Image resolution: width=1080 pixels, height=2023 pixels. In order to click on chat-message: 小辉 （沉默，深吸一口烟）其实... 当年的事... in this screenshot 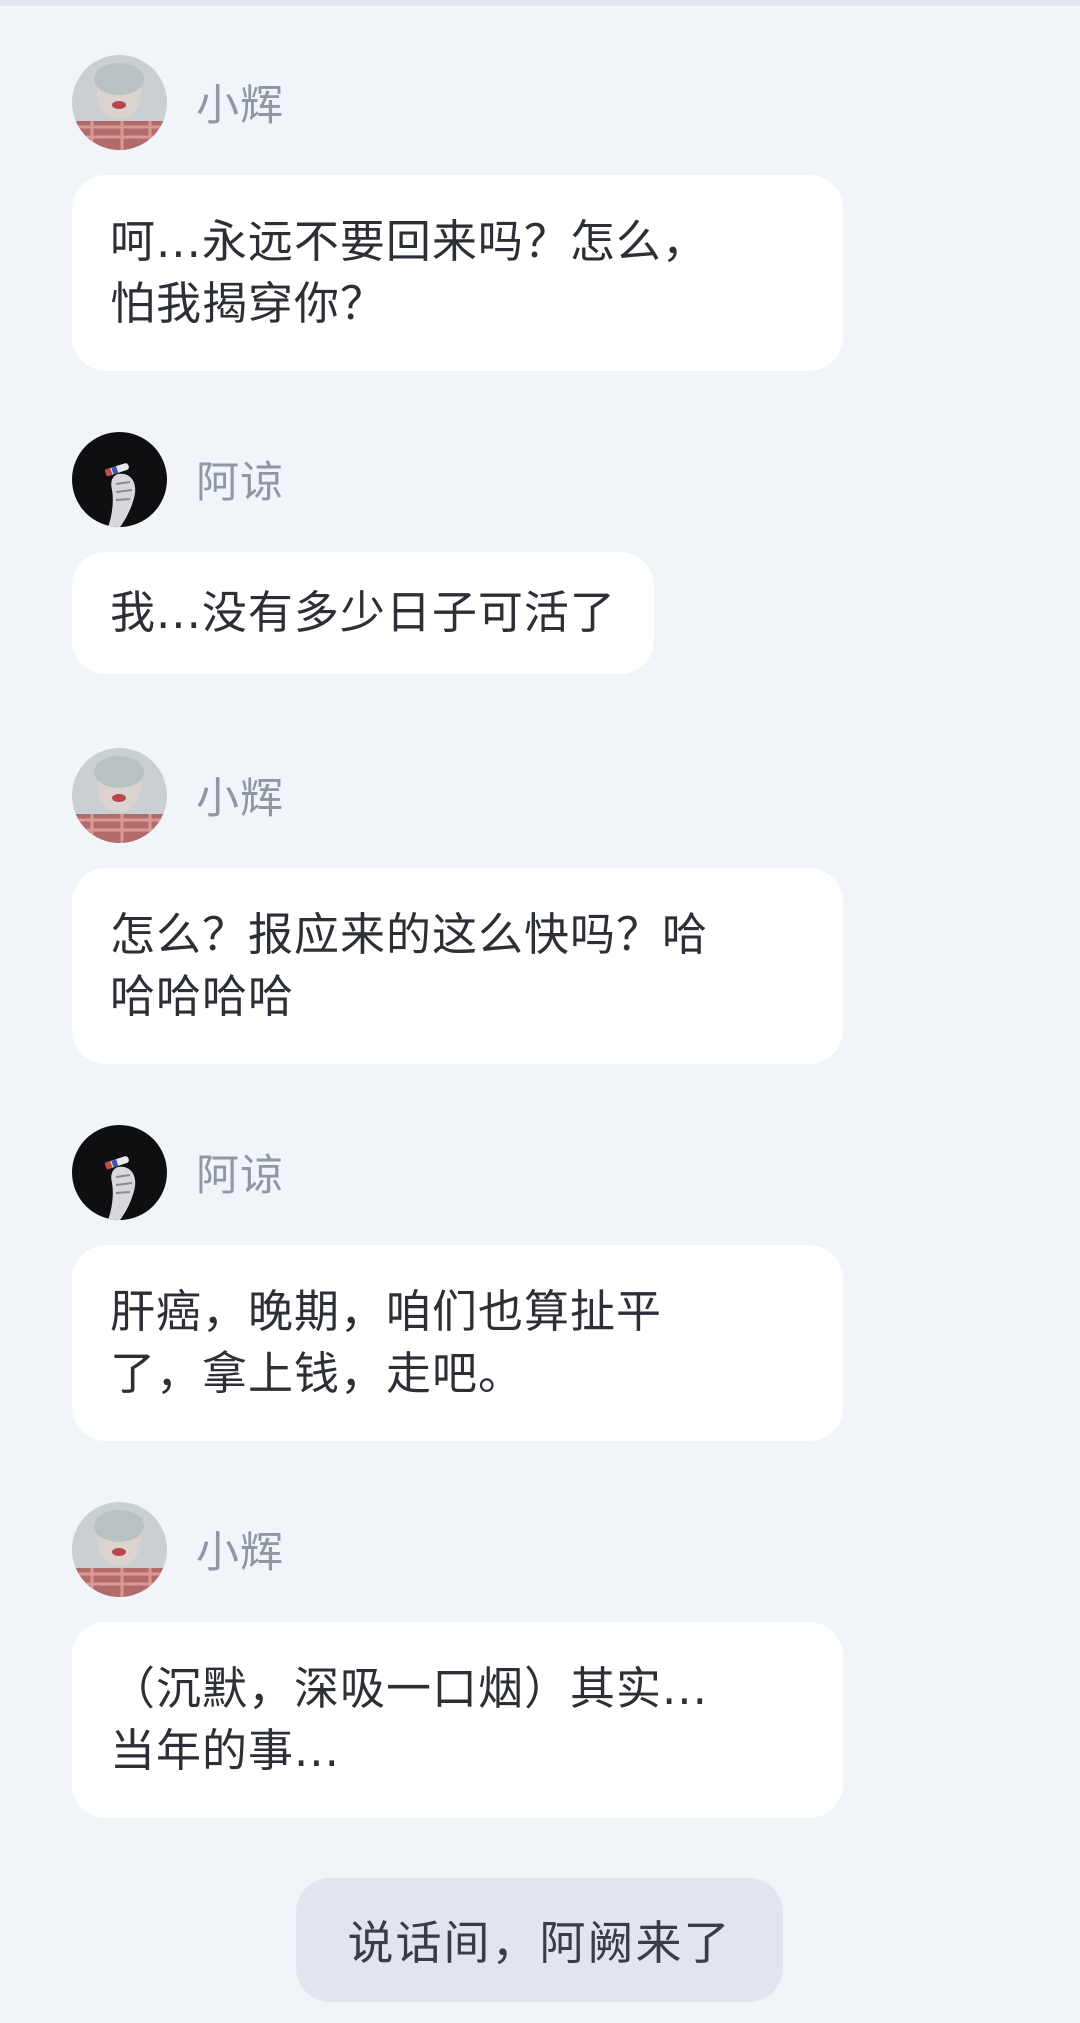, I will do `click(457, 1659)`.